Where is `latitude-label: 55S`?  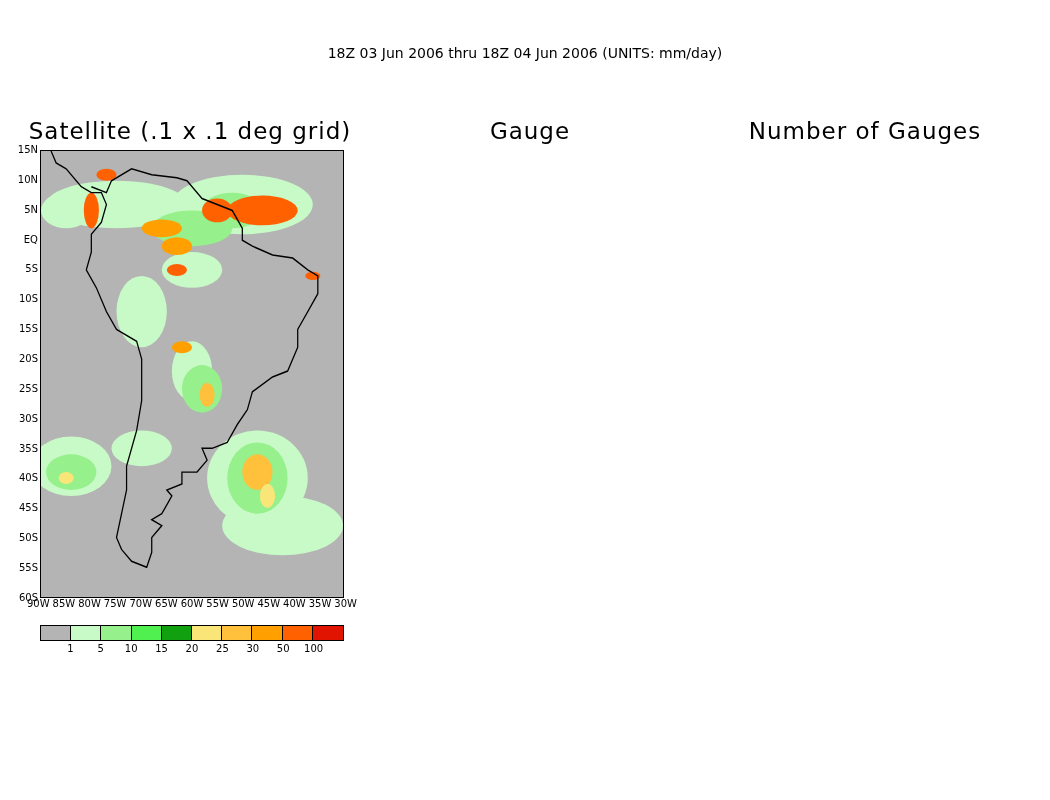 latitude-label: 55S is located at coordinates (28, 568).